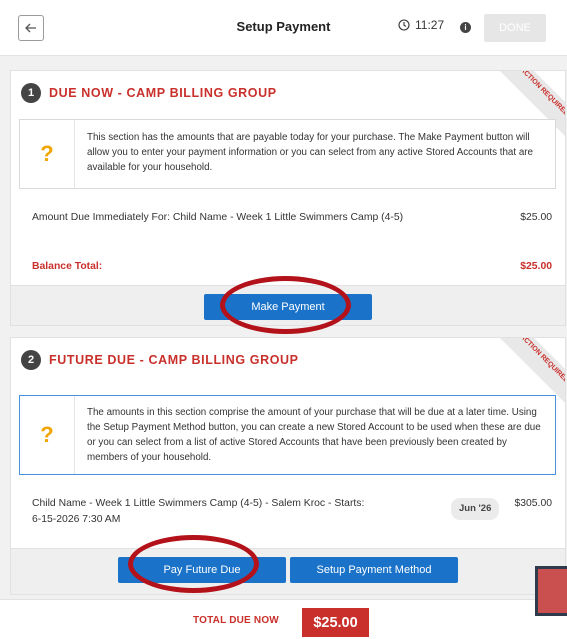 The height and width of the screenshot is (639, 567). Describe the element at coordinates (67, 266) in the screenshot. I see `balance-label: Balance Total:` at that location.